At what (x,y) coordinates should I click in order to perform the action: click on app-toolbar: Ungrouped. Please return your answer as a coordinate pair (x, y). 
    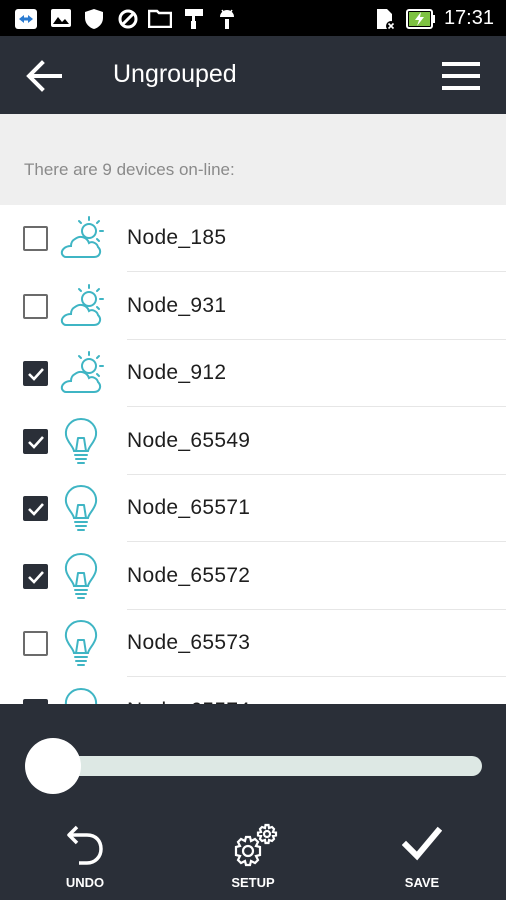
    Looking at the image, I should click on (253, 75).